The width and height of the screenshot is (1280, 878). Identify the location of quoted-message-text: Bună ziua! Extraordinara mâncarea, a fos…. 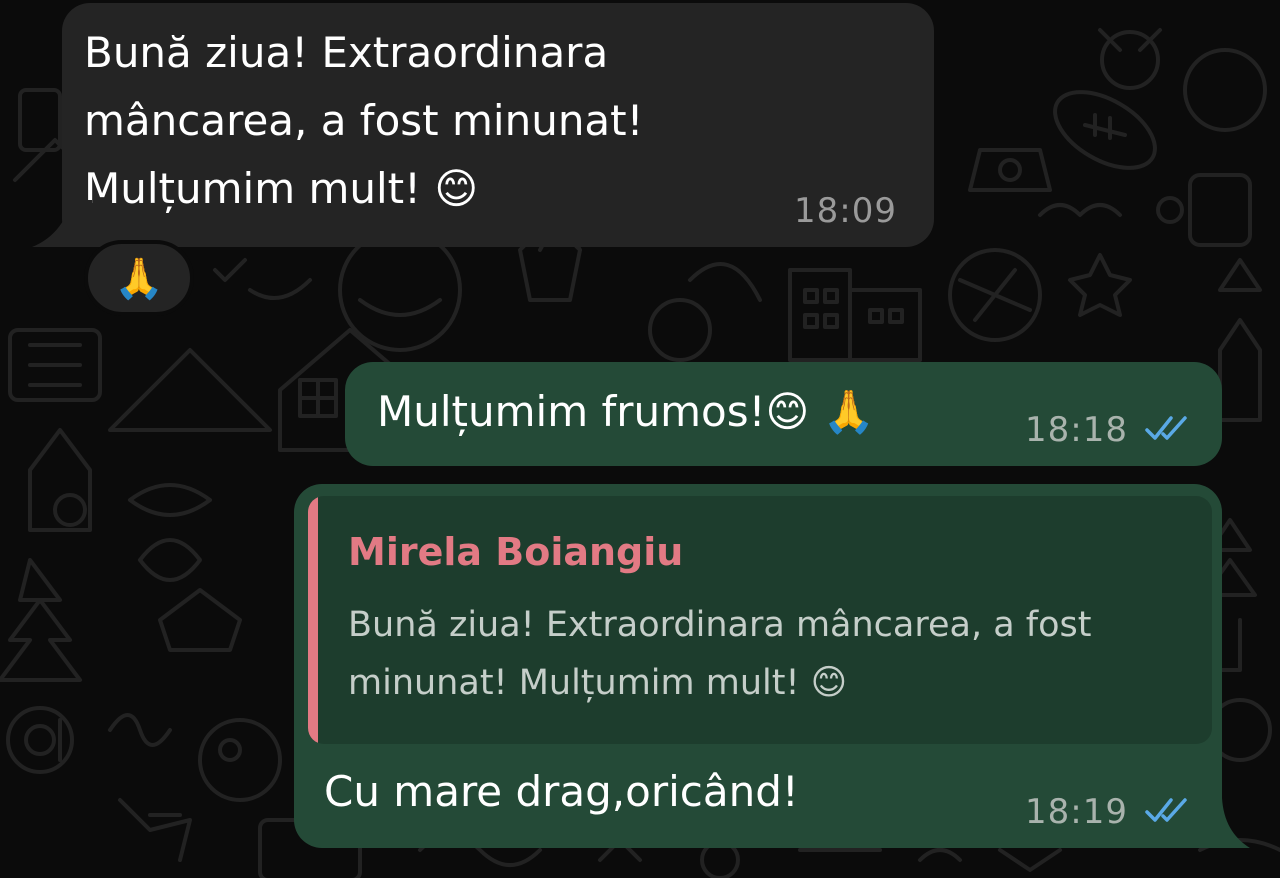
(720, 654).